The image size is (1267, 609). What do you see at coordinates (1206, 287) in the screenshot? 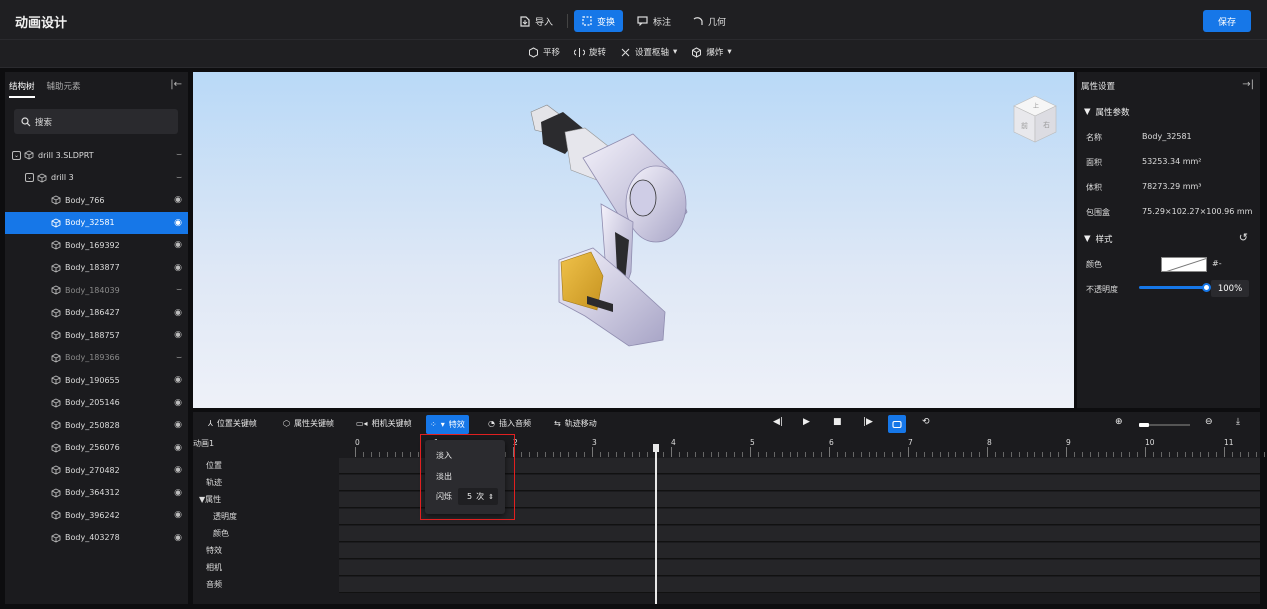
I see `opacity-slider-handle` at bounding box center [1206, 287].